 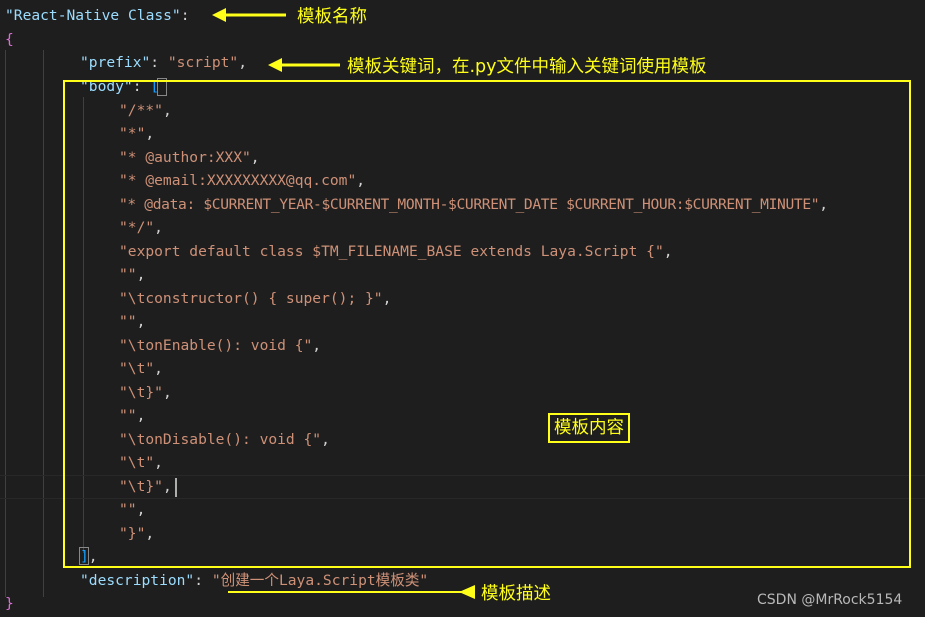 What do you see at coordinates (830, 600) in the screenshot?
I see `watermark: CSDN @MrRock5154` at bounding box center [830, 600].